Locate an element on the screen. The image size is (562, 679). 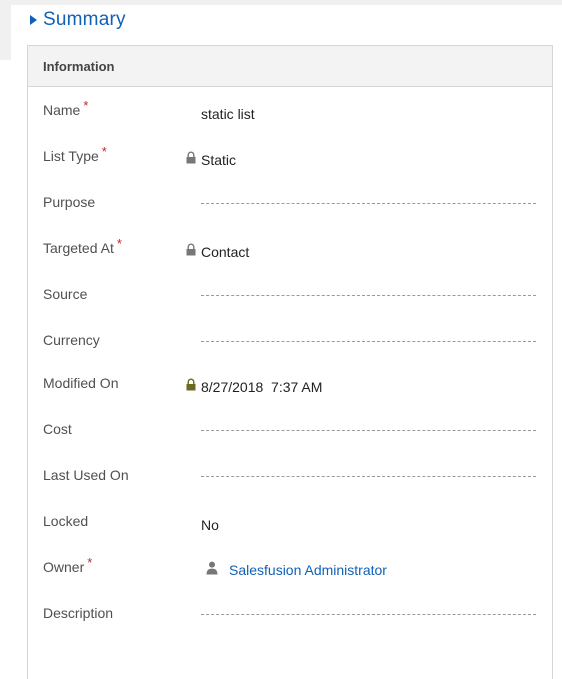
field-row-name: Name * static list is located at coordinates (290, 115).